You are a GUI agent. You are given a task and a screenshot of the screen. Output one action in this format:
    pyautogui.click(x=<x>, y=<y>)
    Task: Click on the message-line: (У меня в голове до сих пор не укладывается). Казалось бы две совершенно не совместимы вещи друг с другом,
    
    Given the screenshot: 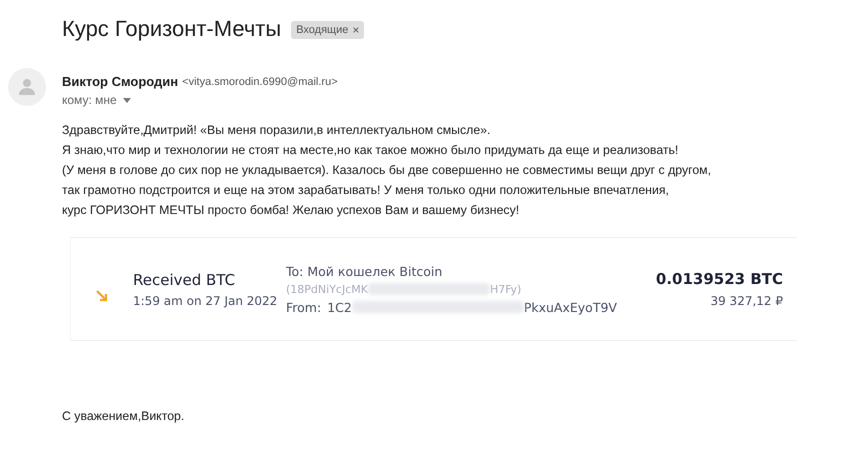 What is the action you would take?
    pyautogui.click(x=387, y=170)
    